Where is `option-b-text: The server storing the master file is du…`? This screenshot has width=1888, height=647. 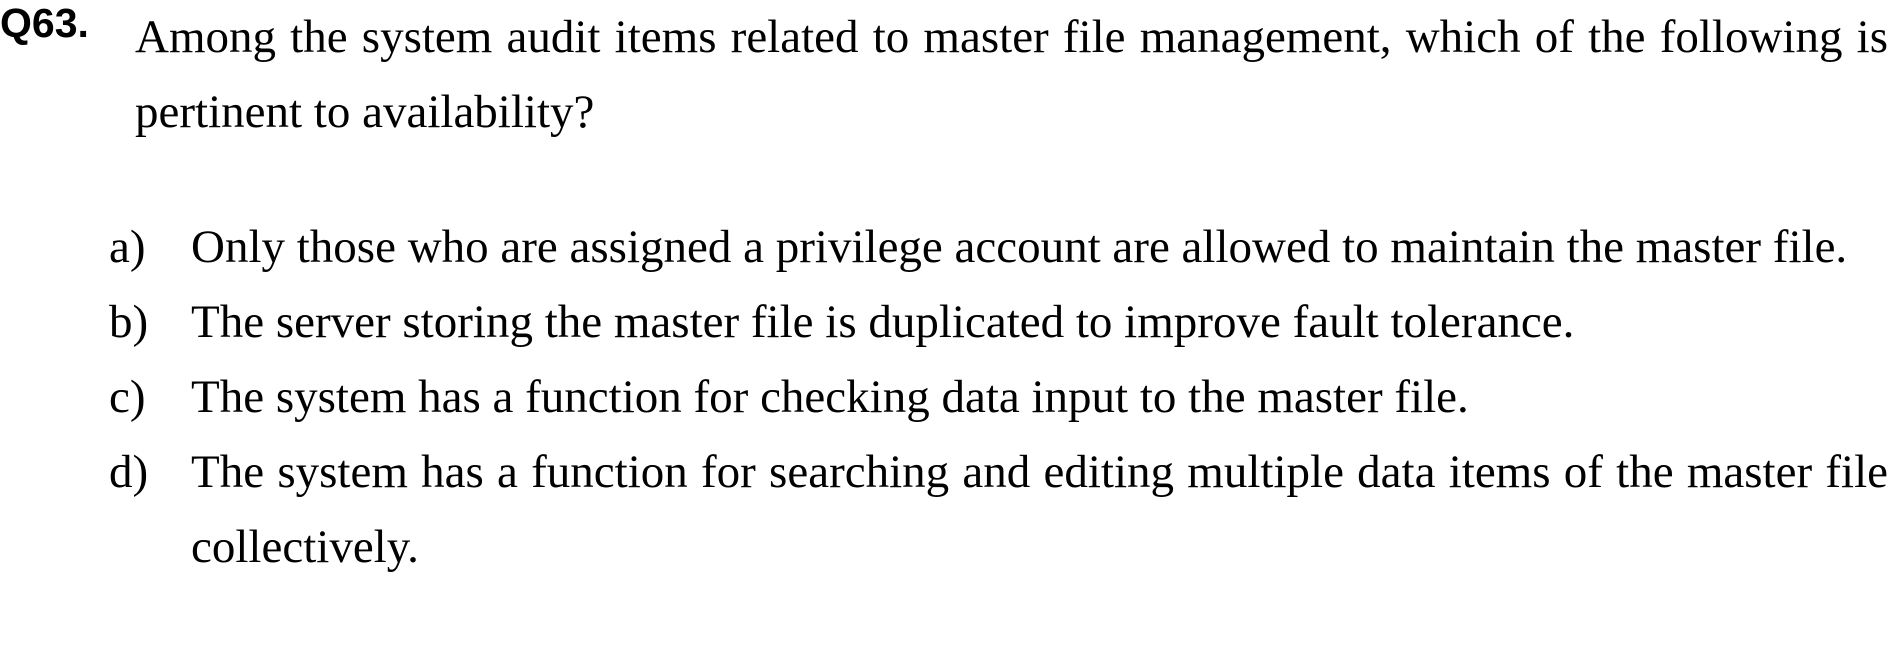 option-b-text: The server storing the master file is du… is located at coordinates (883, 322).